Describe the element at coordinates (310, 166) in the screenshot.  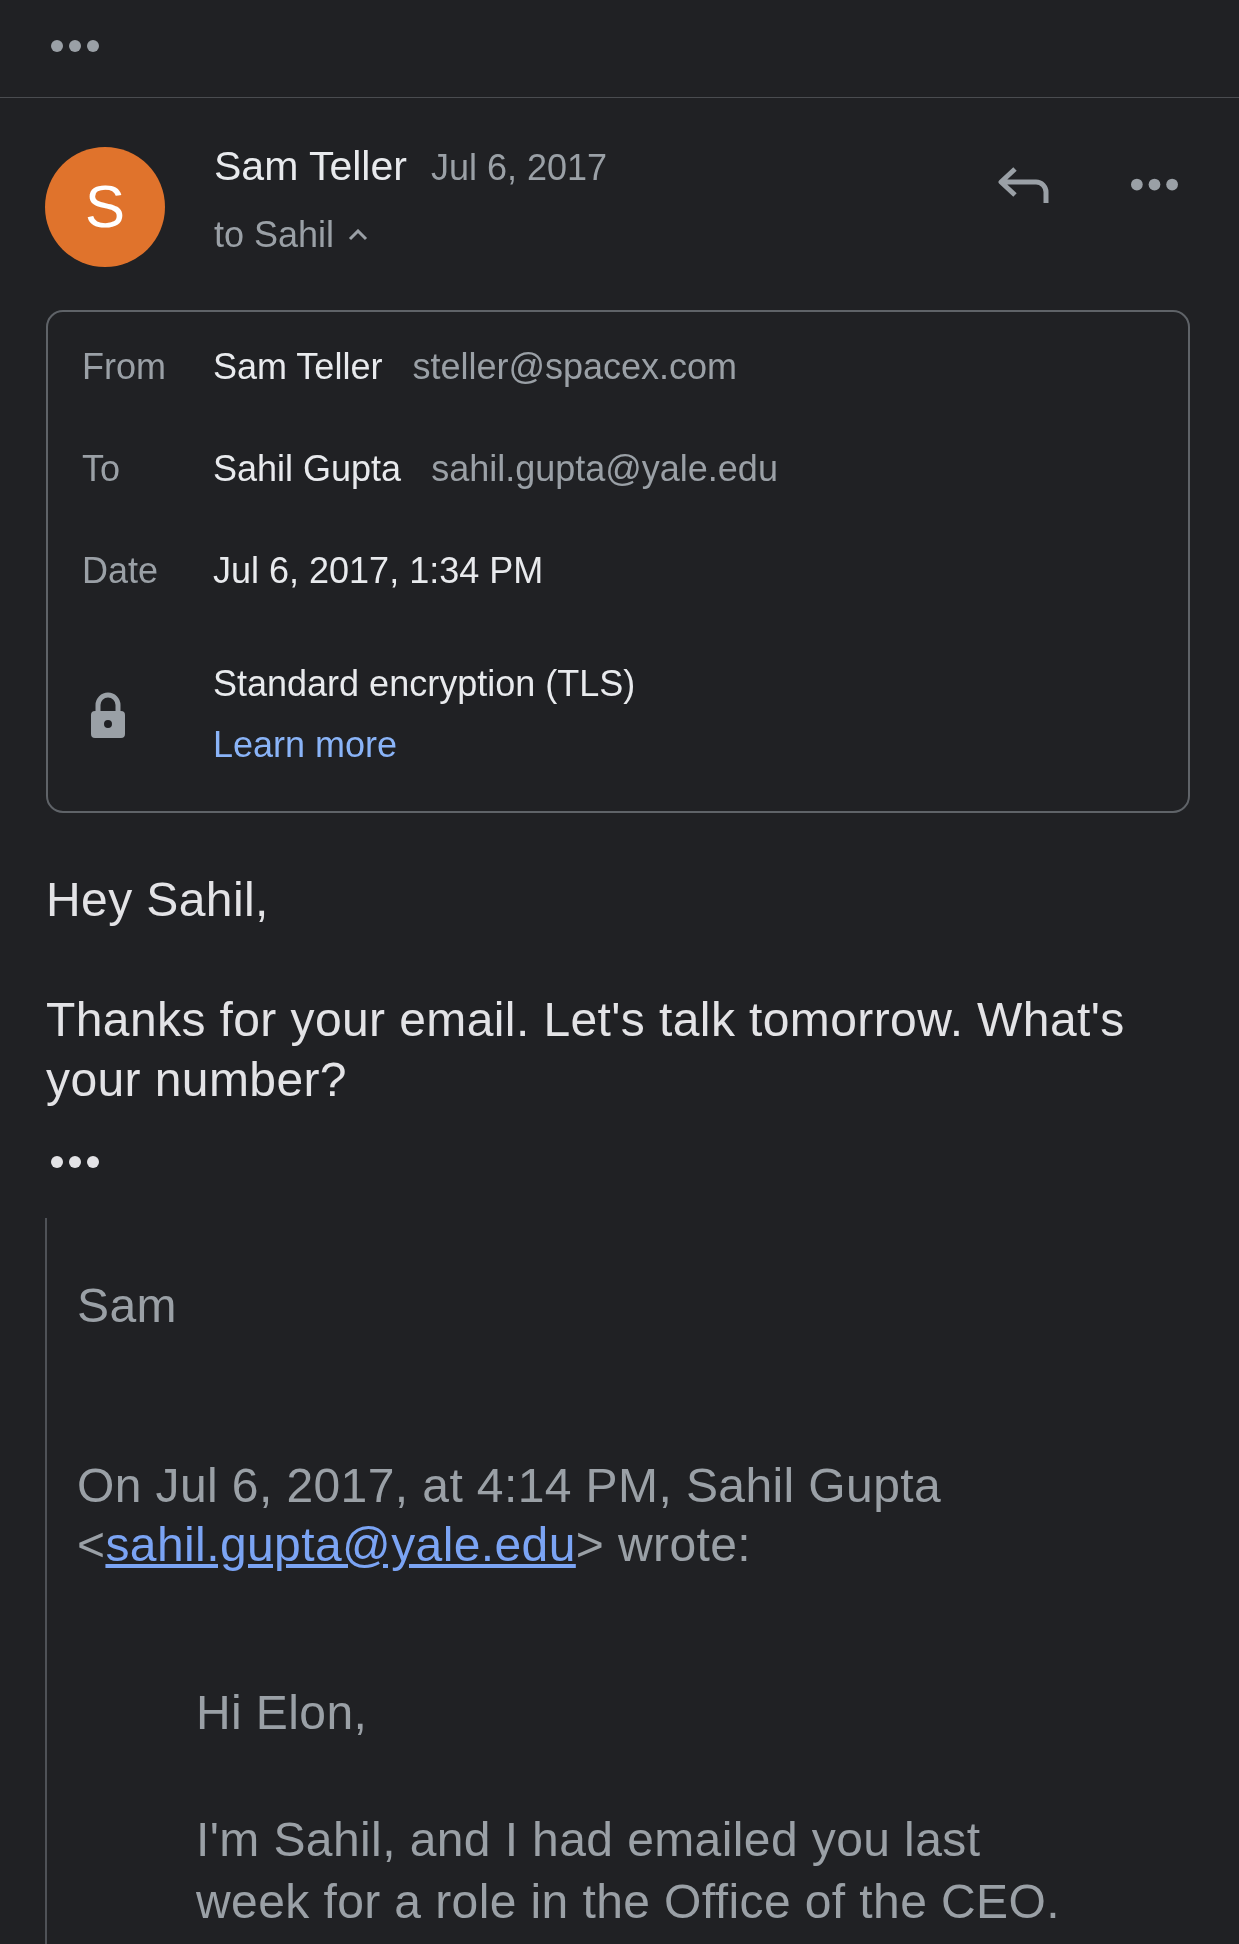
I see `sender-name: Sam Teller` at that location.